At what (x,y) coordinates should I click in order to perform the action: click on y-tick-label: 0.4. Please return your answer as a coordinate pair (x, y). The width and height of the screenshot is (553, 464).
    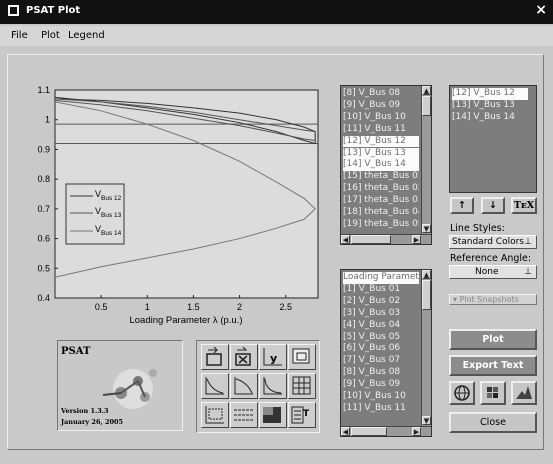
    Looking at the image, I should click on (43, 298).